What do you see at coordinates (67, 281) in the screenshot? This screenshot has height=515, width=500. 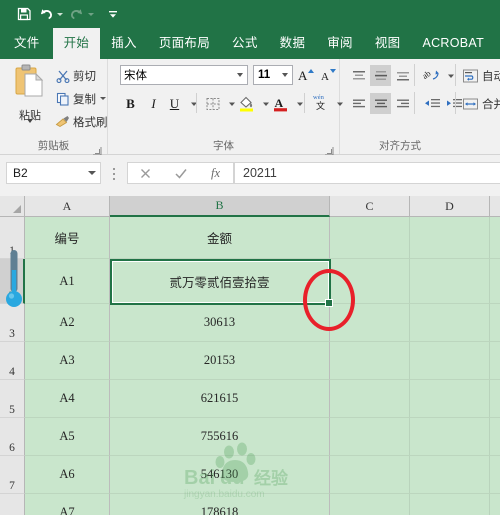 I see `cell-A2: A1` at bounding box center [67, 281].